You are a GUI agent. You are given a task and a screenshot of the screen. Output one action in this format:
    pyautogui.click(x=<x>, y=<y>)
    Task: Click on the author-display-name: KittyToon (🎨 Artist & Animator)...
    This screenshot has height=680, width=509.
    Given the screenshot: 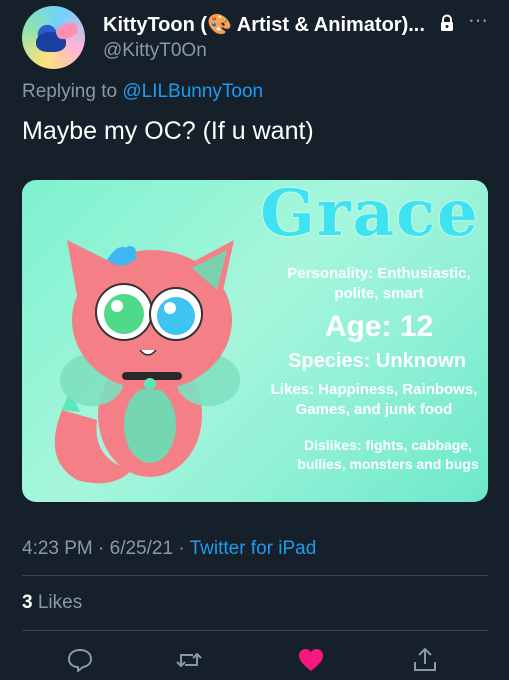 What is the action you would take?
    pyautogui.click(x=264, y=24)
    